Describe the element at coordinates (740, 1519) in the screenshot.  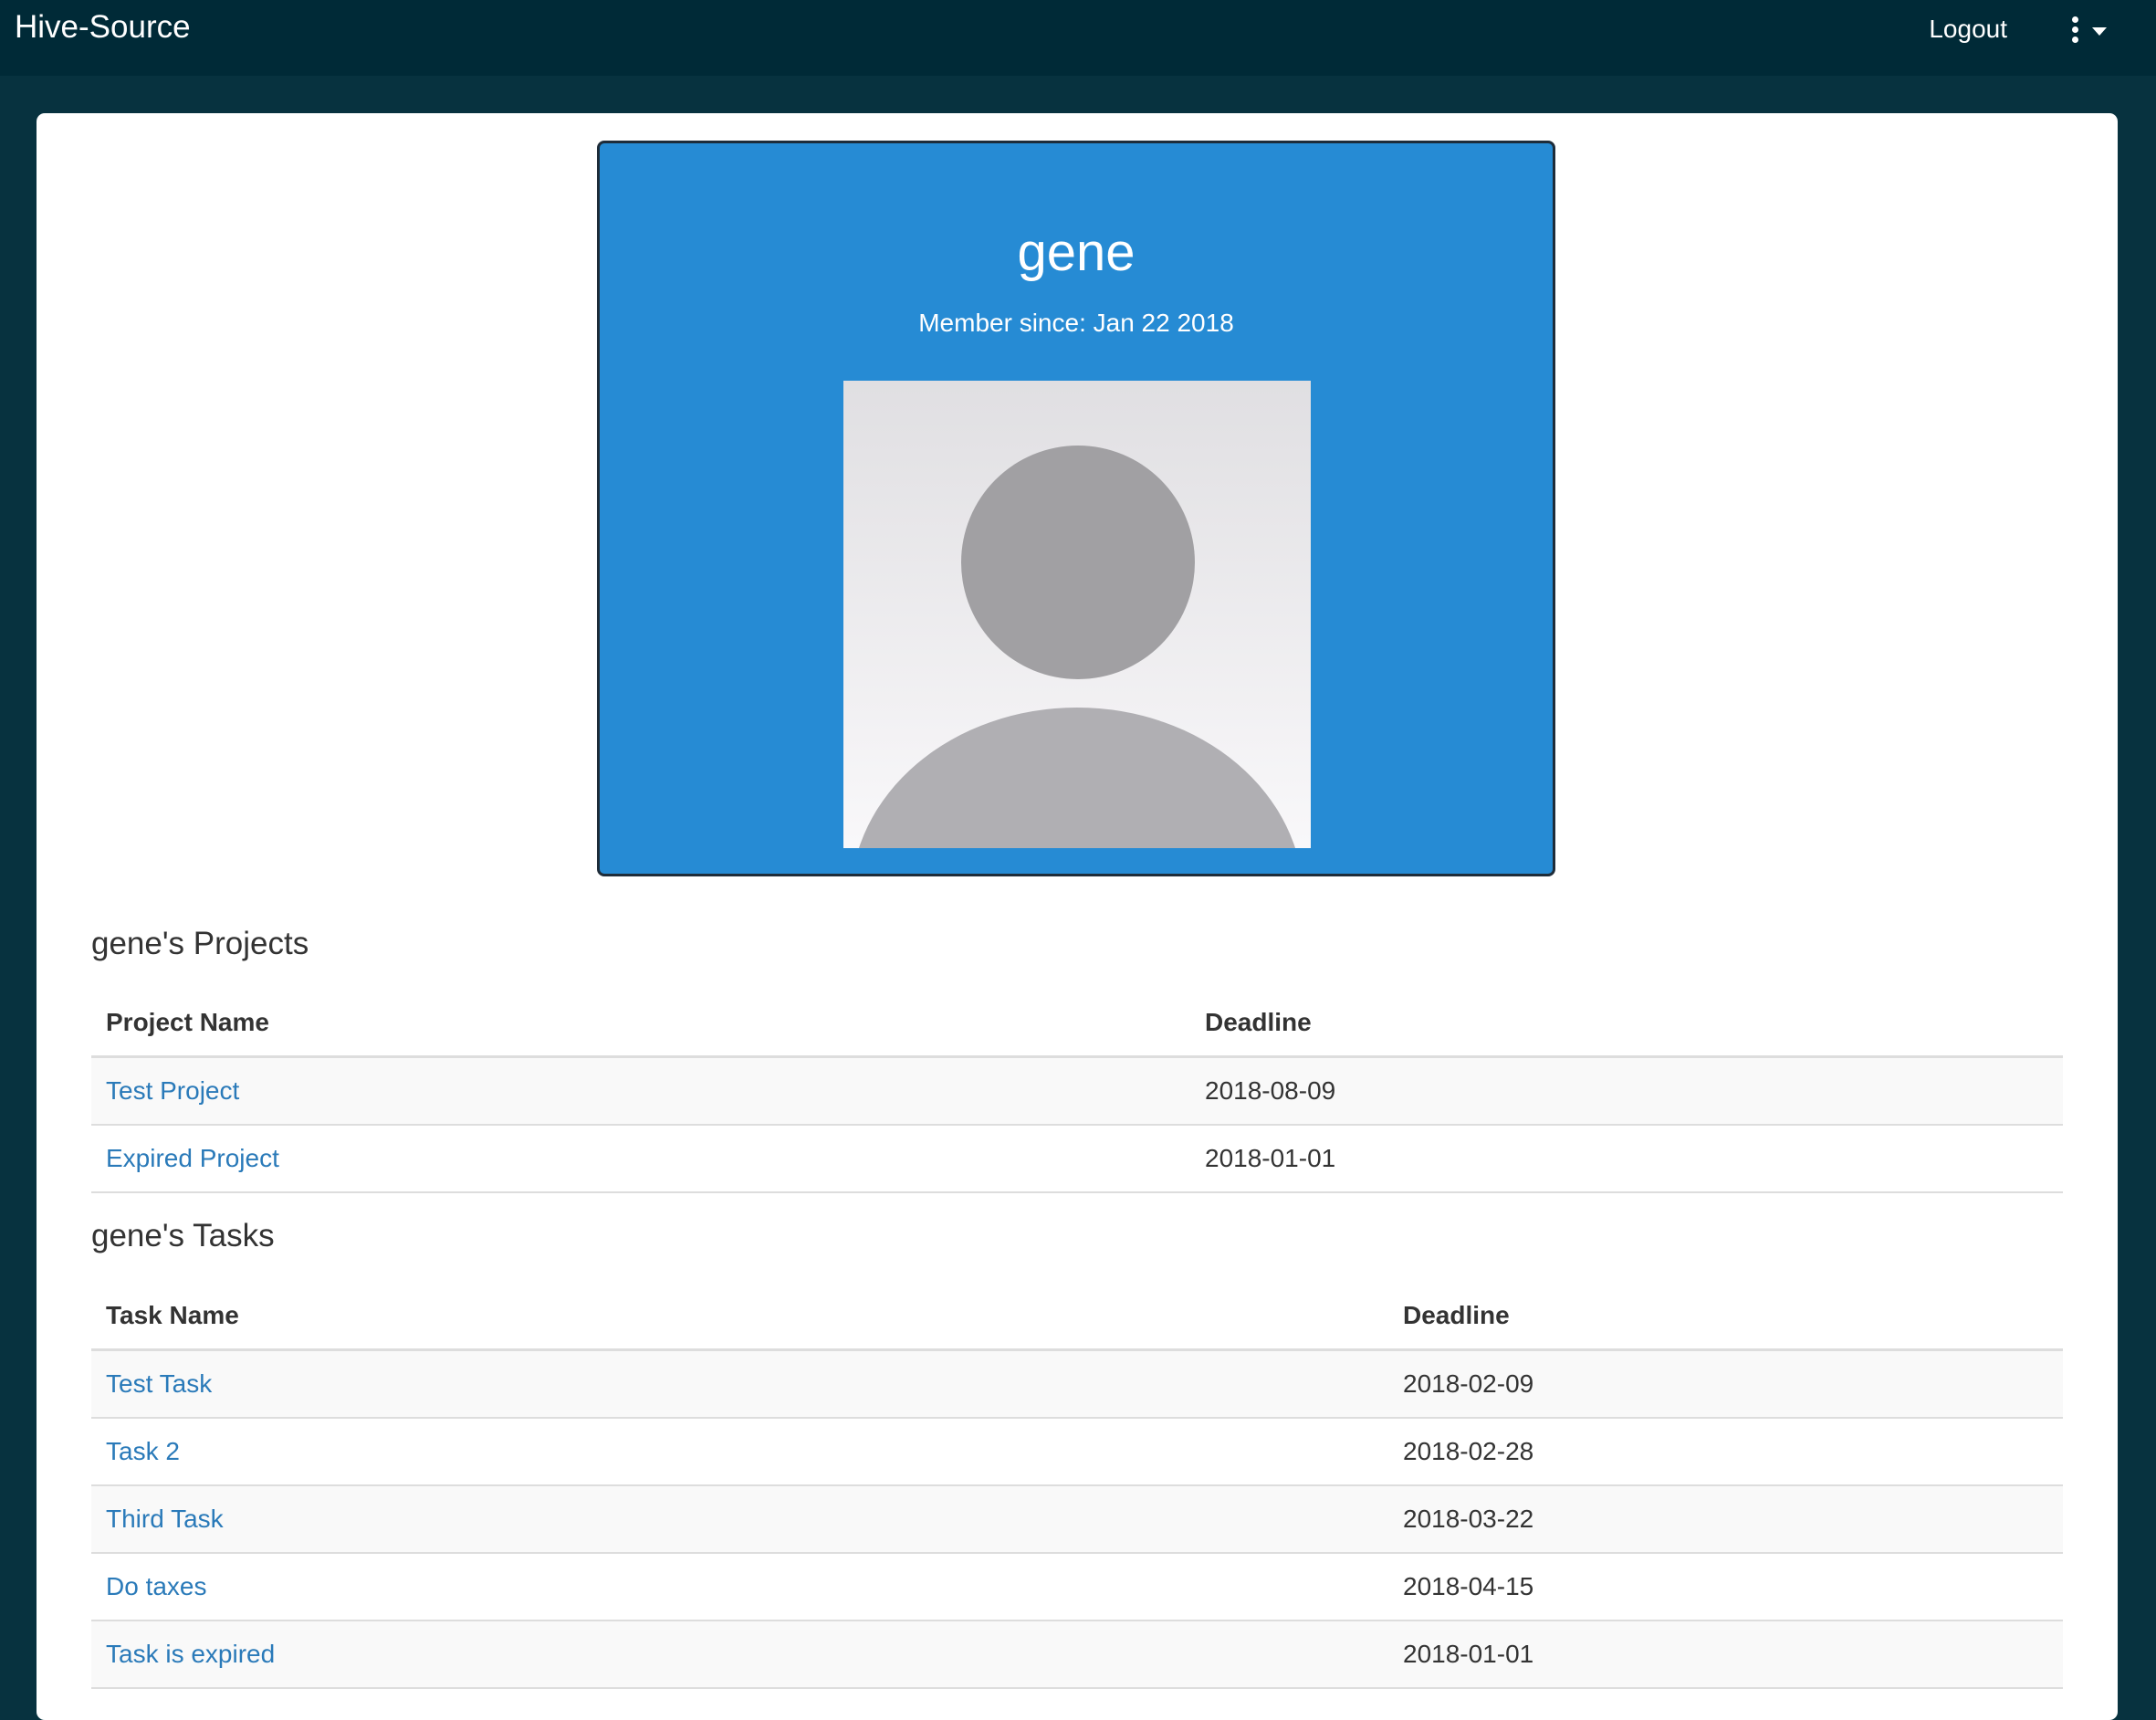
I see `task-name-cell: Third Task` at that location.